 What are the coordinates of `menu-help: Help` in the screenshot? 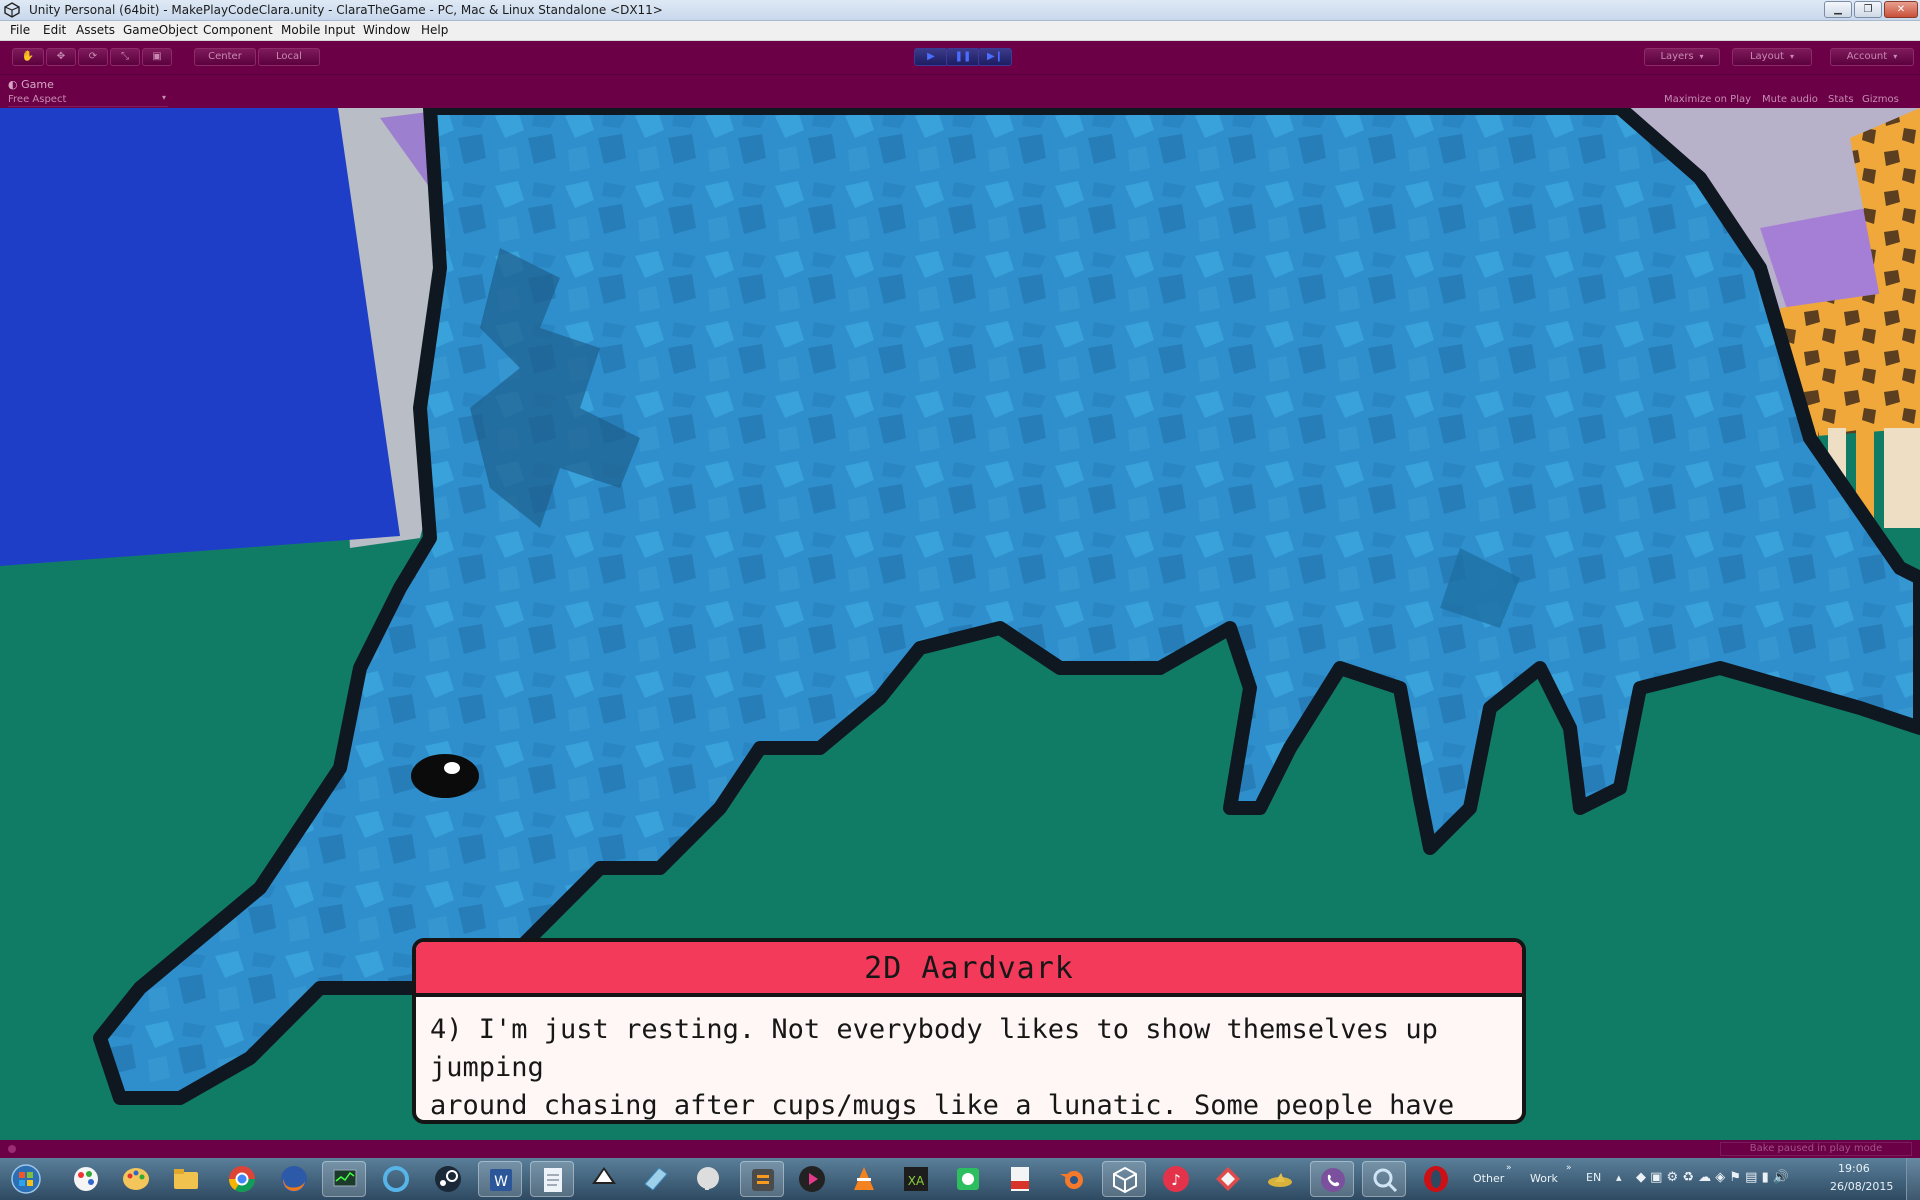 It's located at (434, 30).